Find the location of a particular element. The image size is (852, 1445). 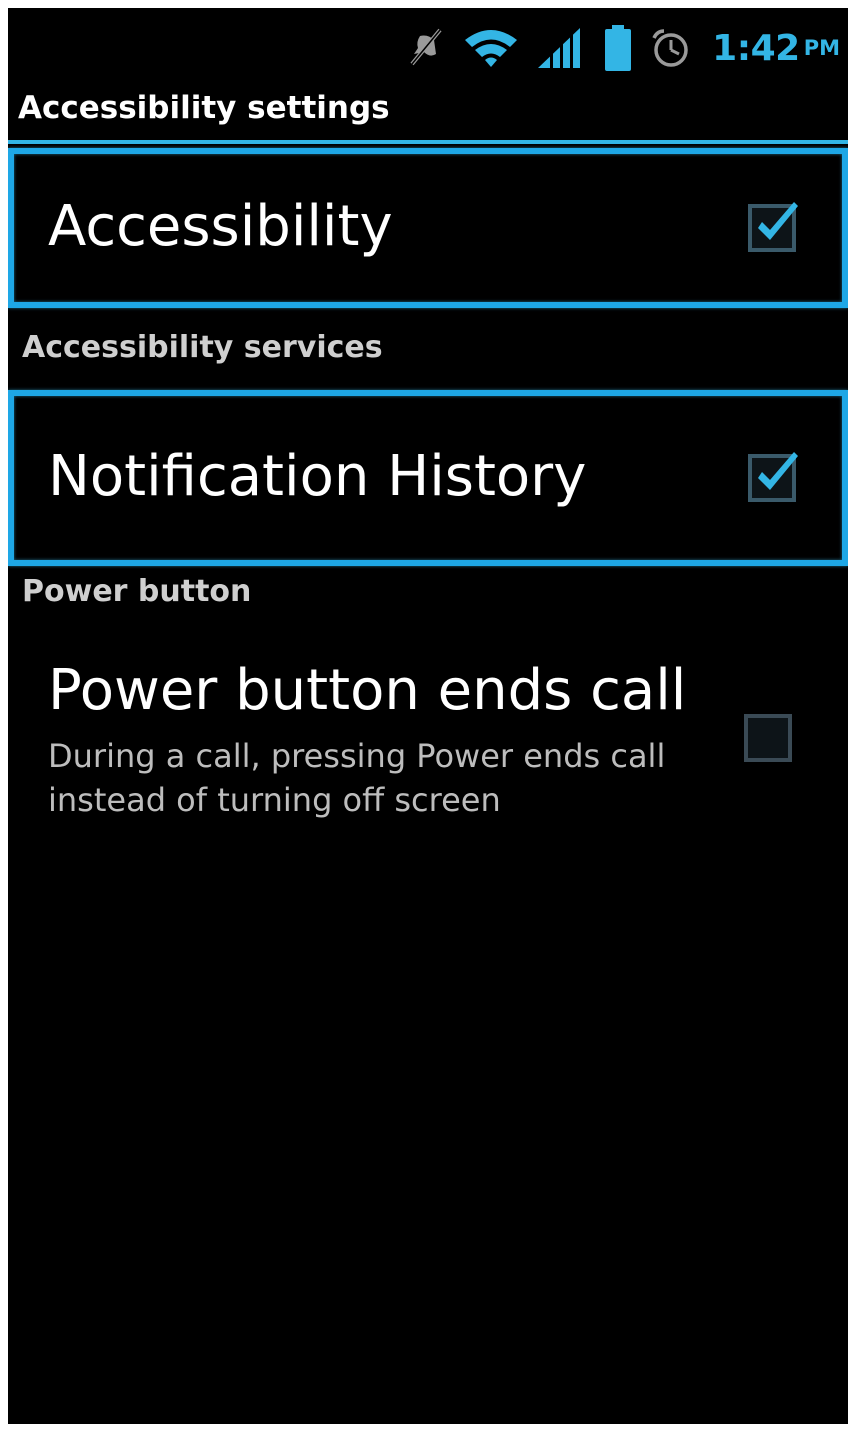

accessibility-label: Accessibility is located at coordinates (220, 226).